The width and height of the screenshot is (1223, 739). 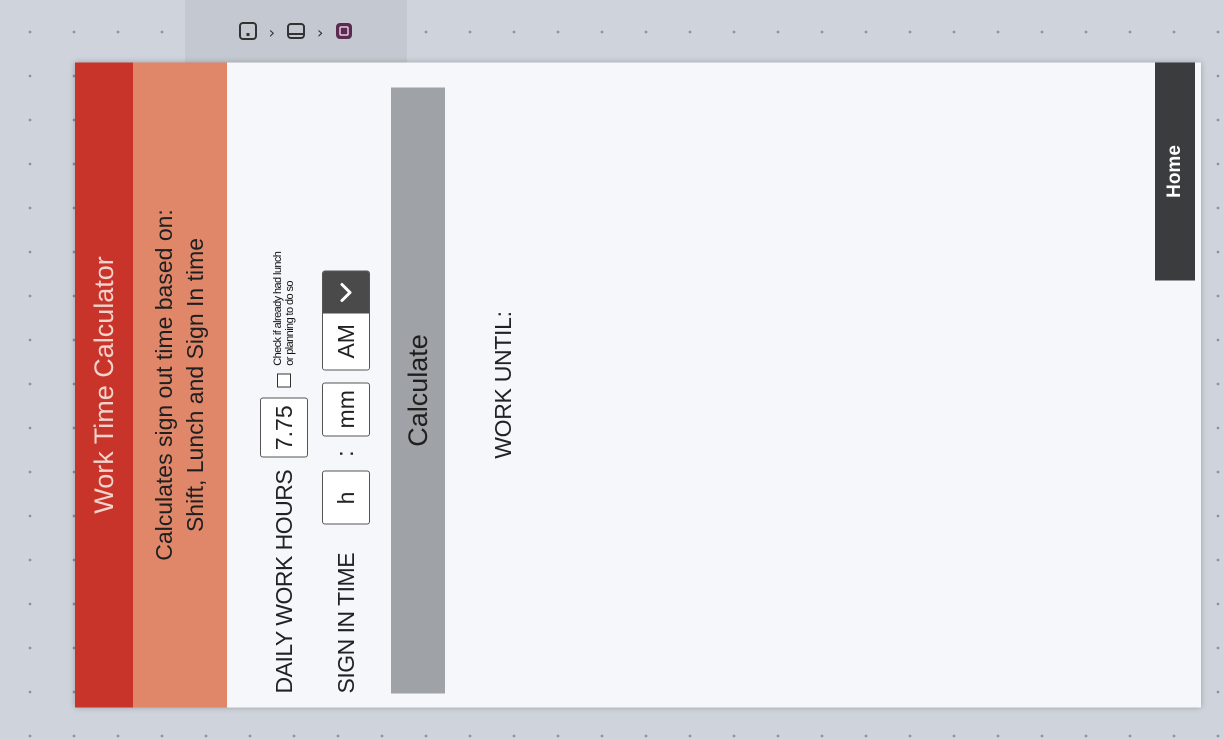 I want to click on work-until-label: WORK UNTIL:, so click(x=503, y=384).